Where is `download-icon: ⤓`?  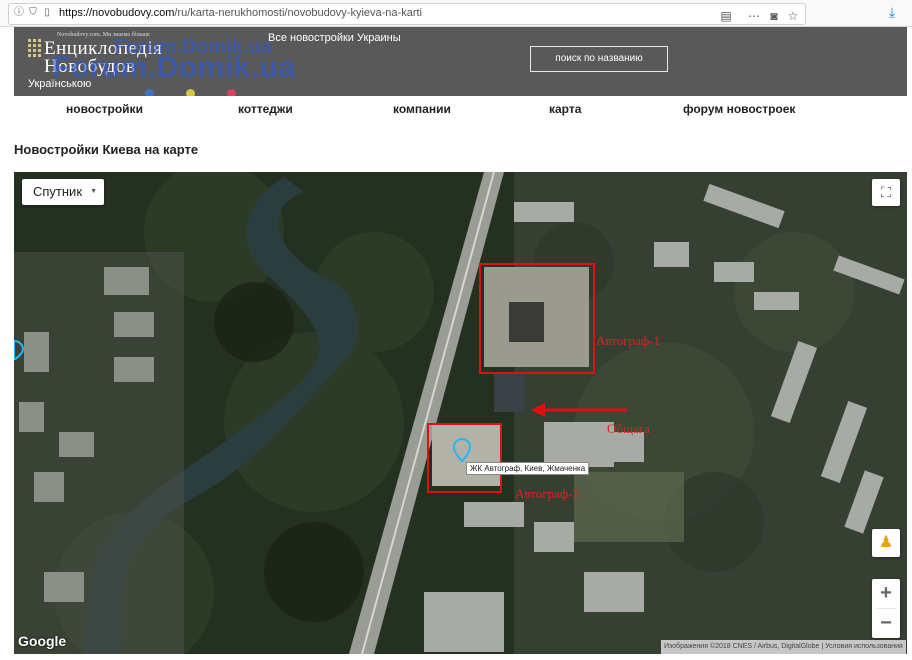 download-icon: ⤓ is located at coordinates (892, 12).